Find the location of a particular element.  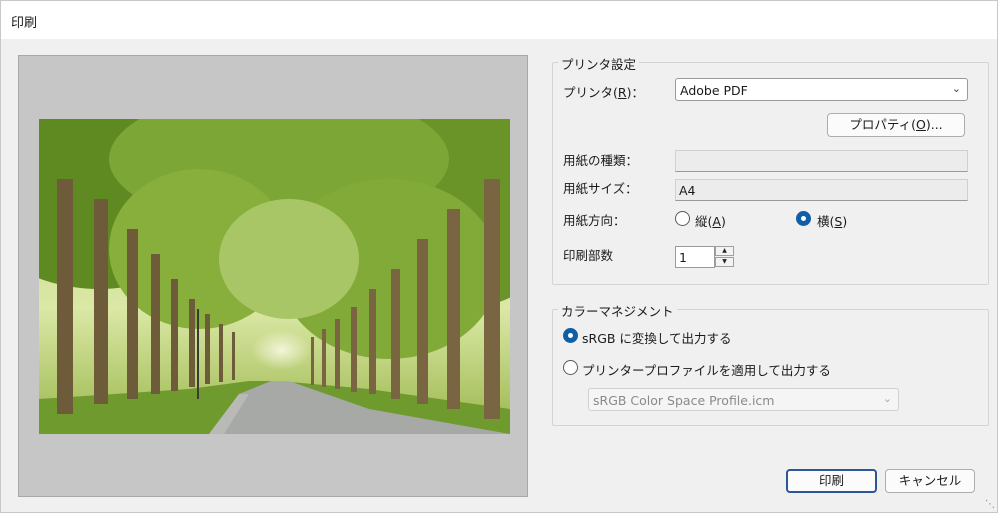

copies-input: 1 is located at coordinates (695, 257).